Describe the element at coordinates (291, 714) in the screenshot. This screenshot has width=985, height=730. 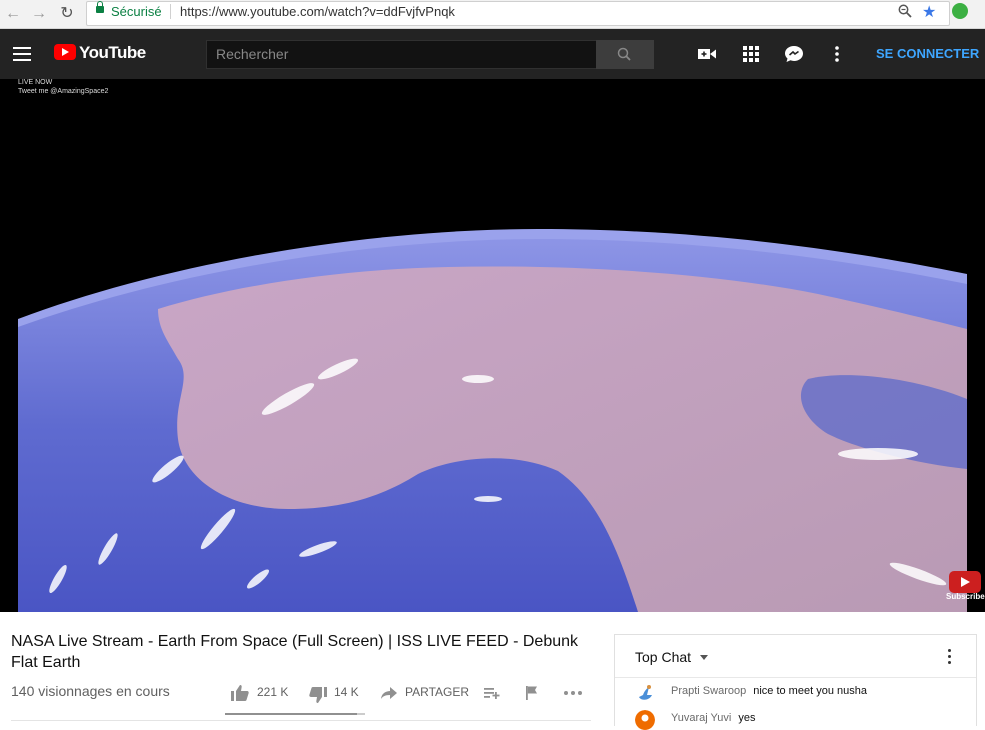
I see `like-ratio-fill` at that location.